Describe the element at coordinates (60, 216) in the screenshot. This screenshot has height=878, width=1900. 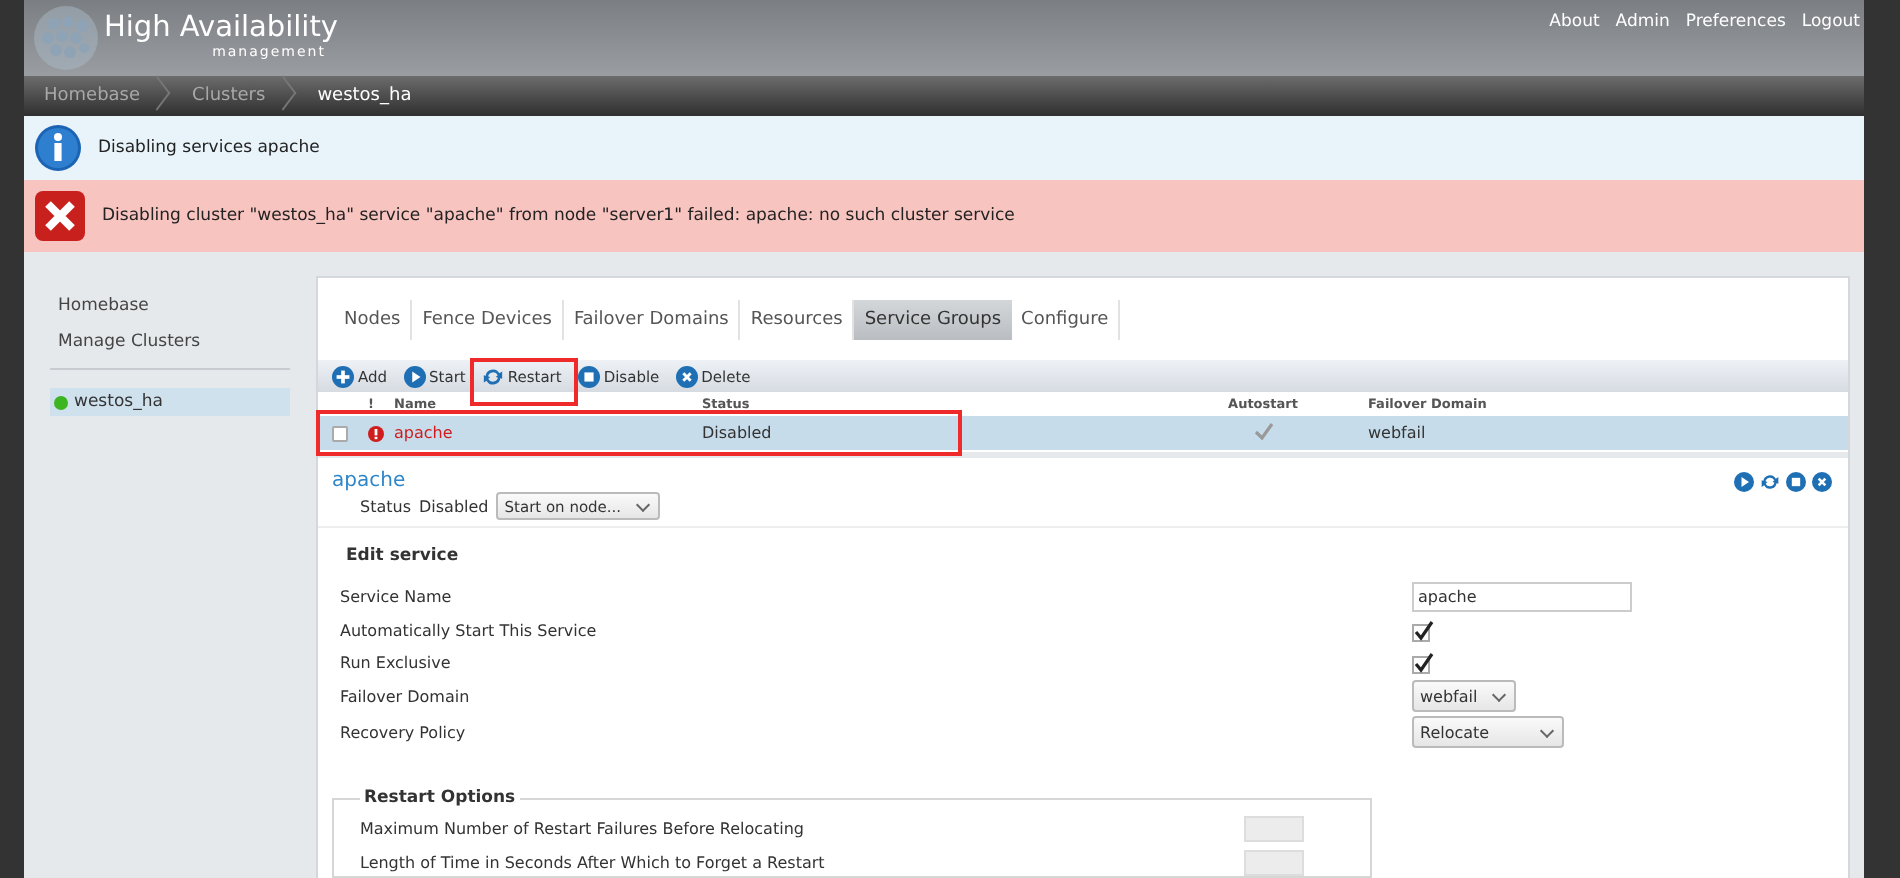
I see `error-icon` at that location.